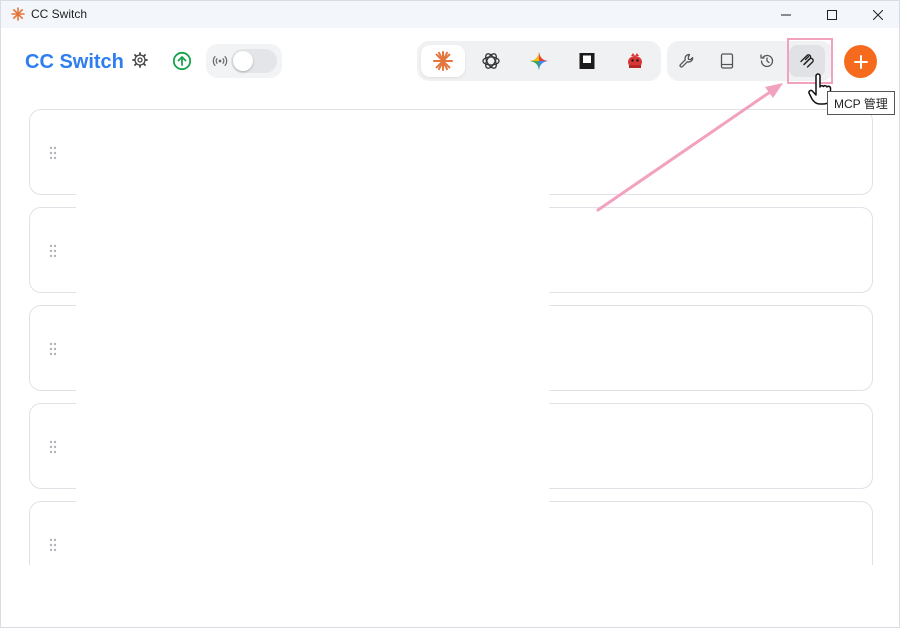 This screenshot has width=900, height=628. I want to click on annotation-arrow, so click(689, 147).